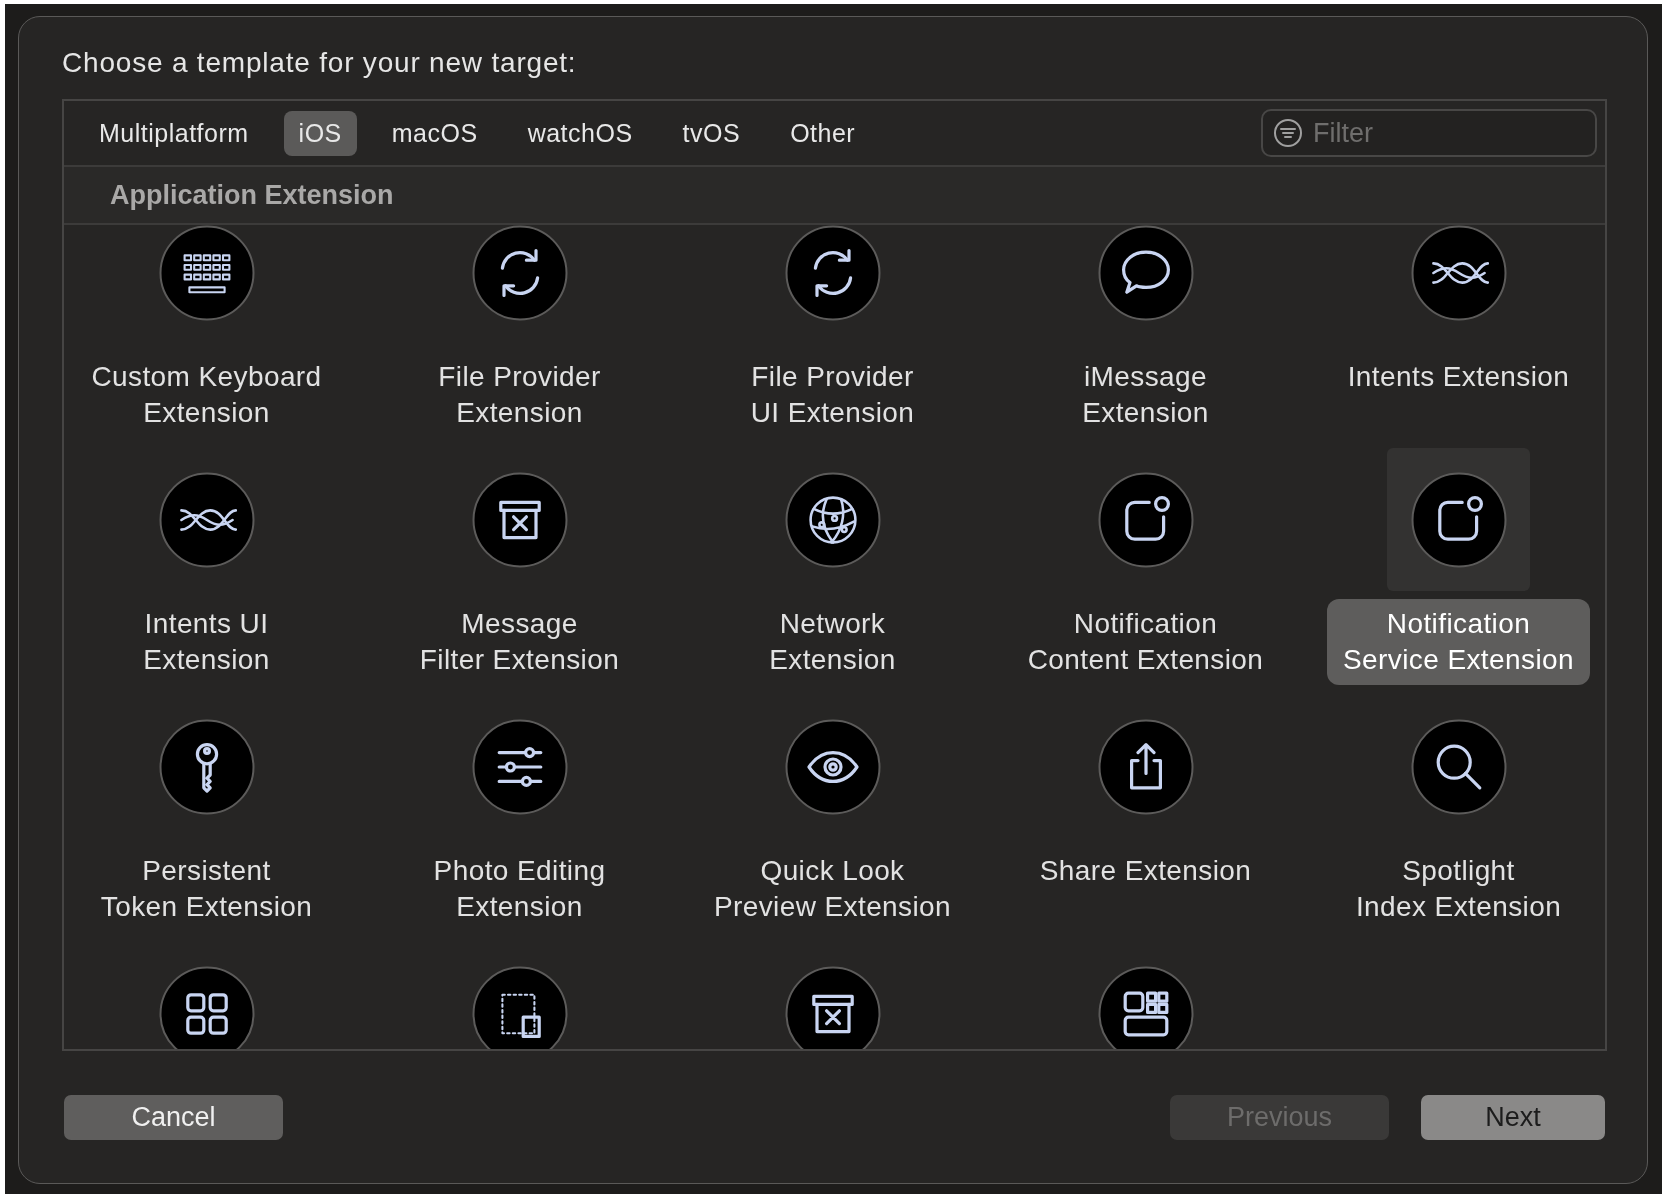 The height and width of the screenshot is (1198, 1670). Describe the element at coordinates (1145, 273) in the screenshot. I see `speech-bubble-icon` at that location.